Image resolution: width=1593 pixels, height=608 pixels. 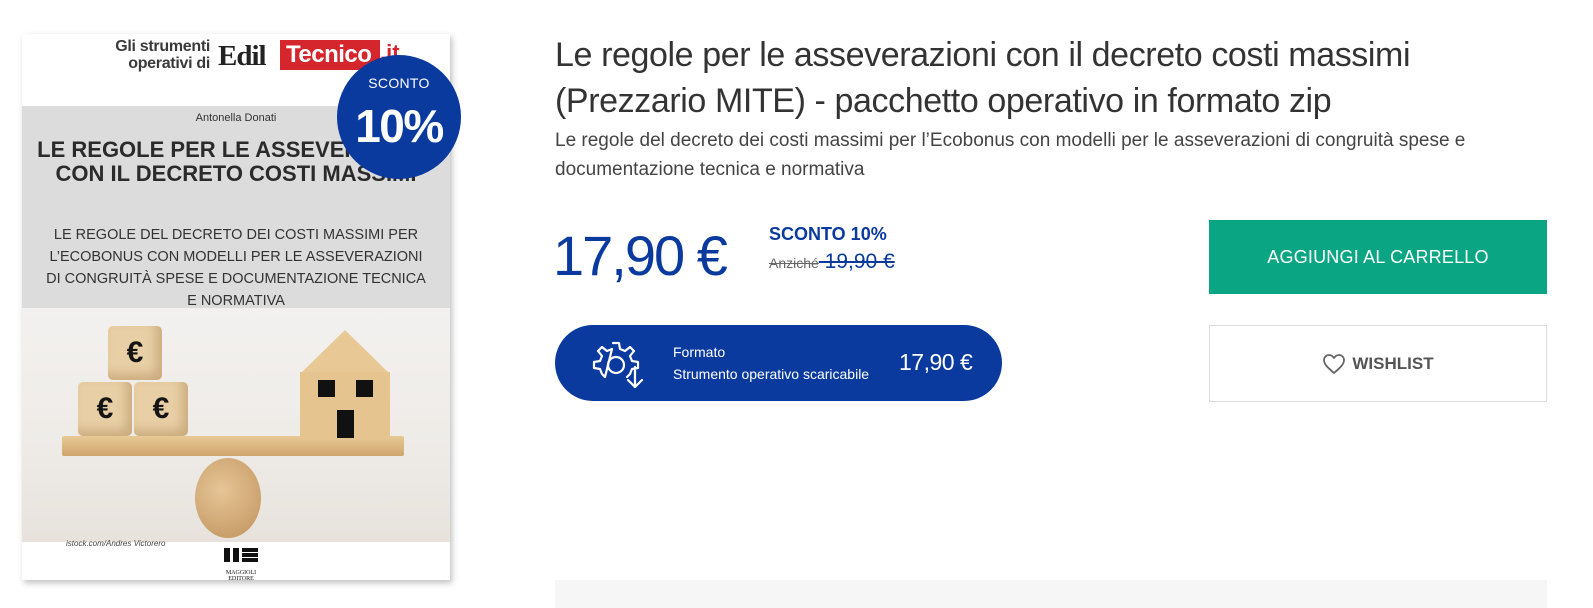 I want to click on section-divider-band, so click(x=1051, y=594).